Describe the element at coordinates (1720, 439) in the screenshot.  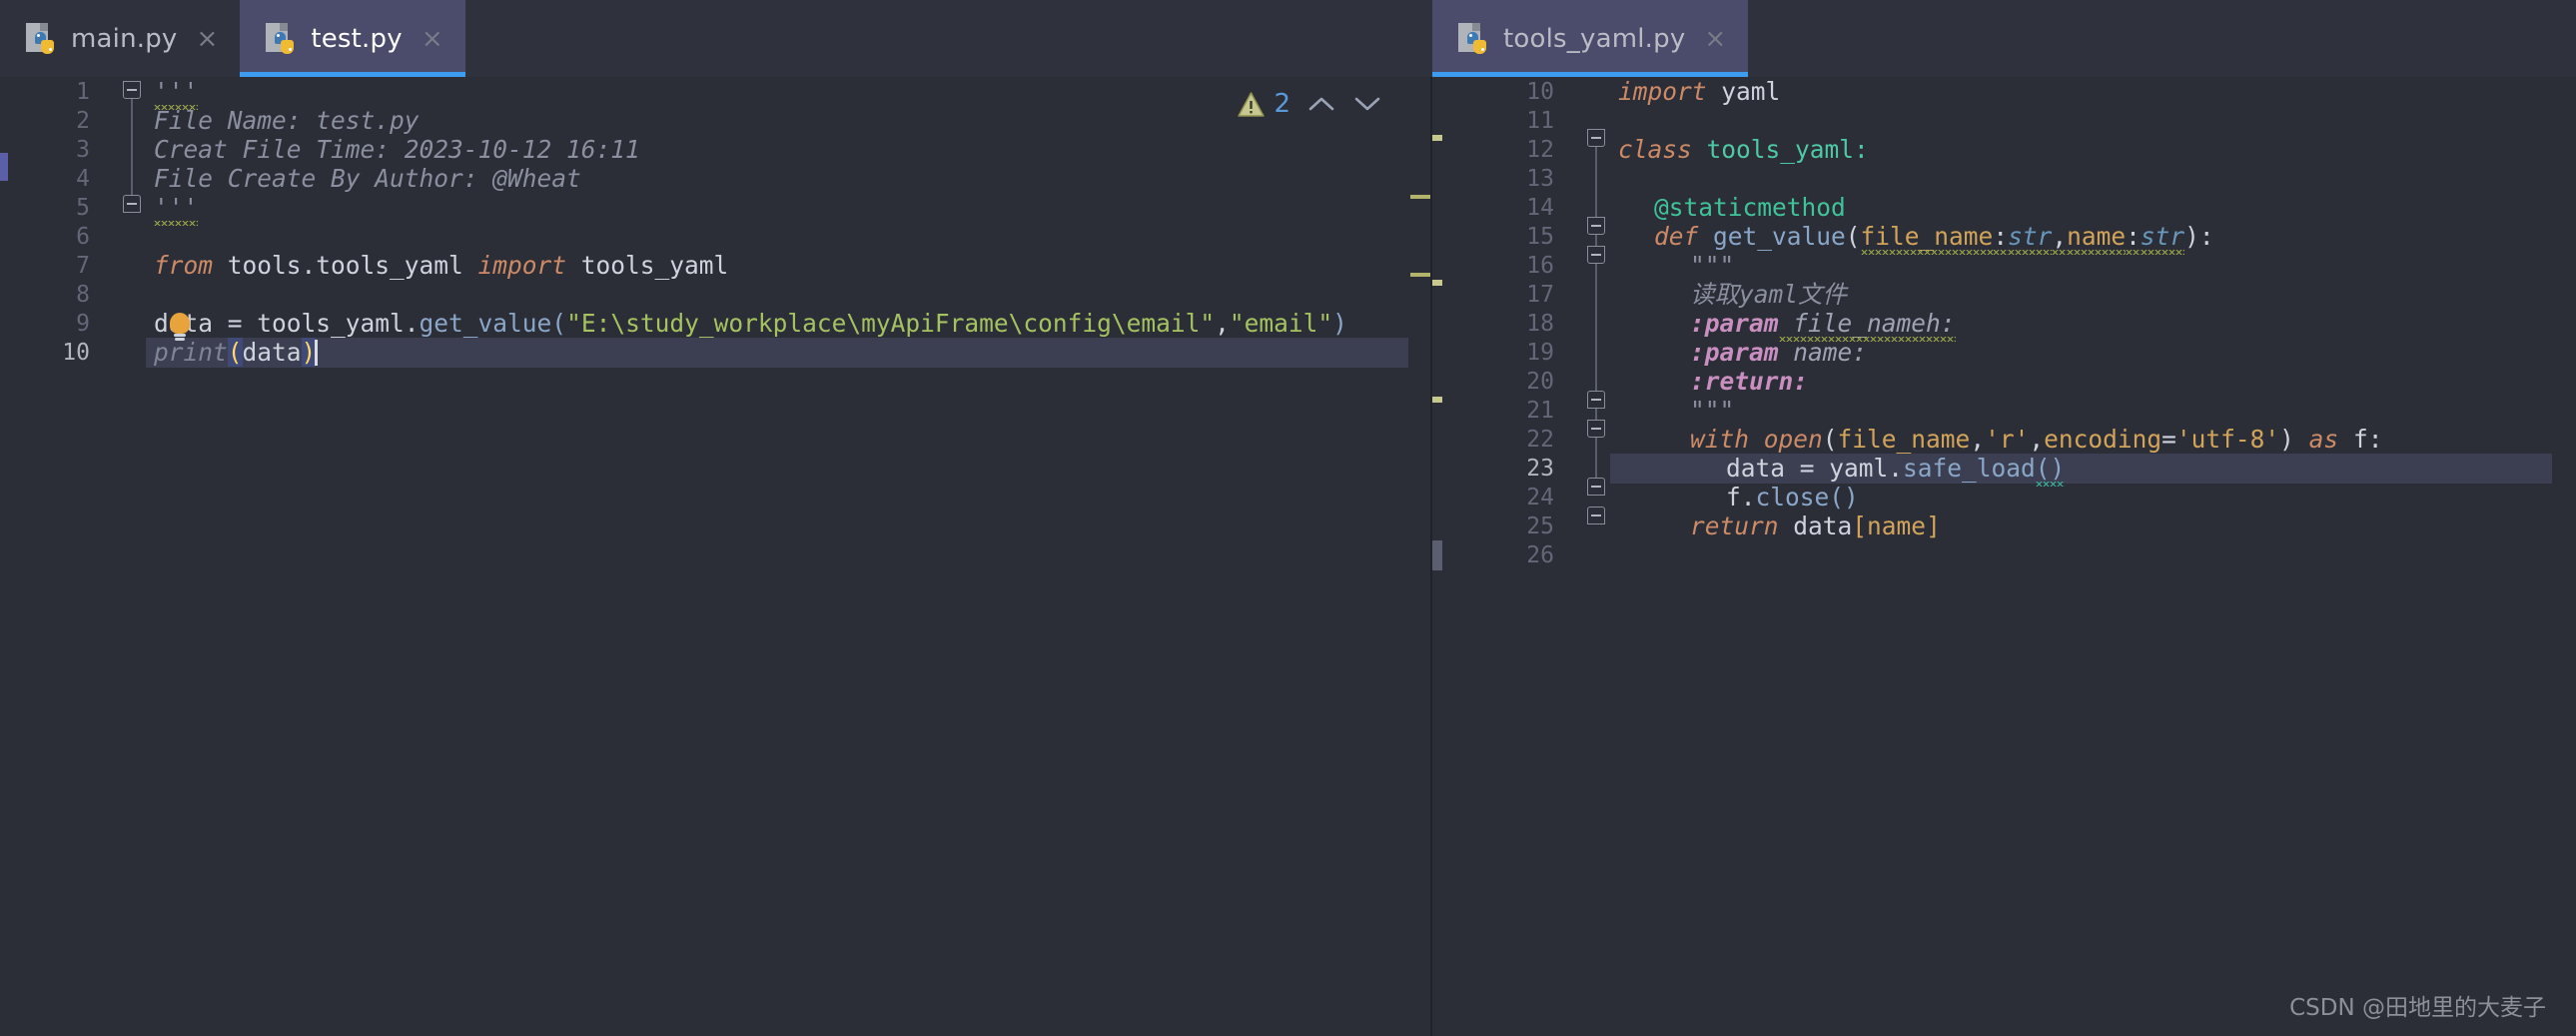
I see `keyword-with: with` at that location.